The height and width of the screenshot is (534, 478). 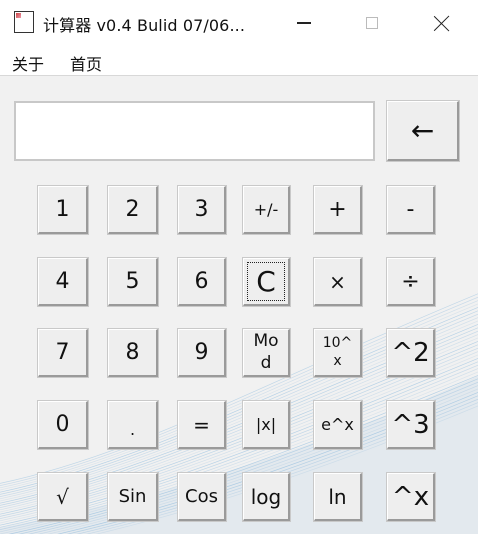 I want to click on button-label: C, so click(x=266, y=281).